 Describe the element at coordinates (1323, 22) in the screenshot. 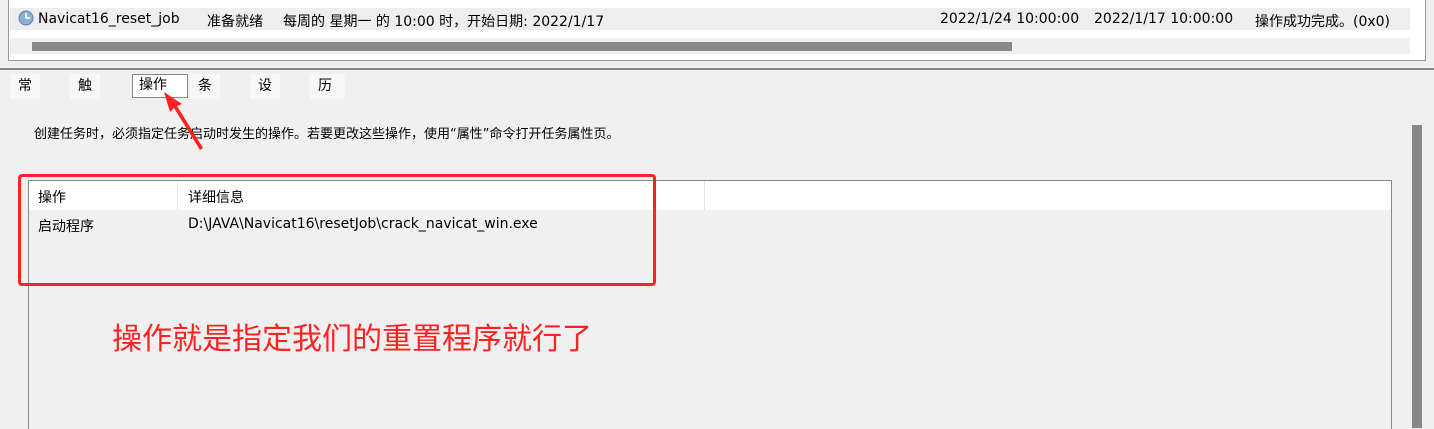

I see `task-result: 操作成功完成。(0x0)` at that location.